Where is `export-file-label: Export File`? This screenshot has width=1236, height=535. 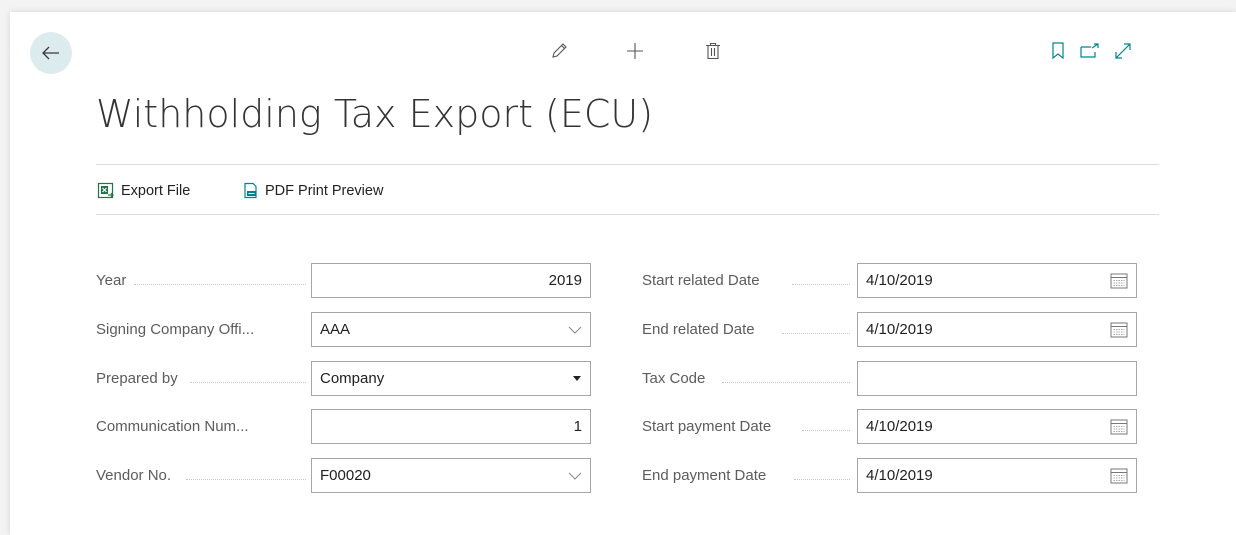 export-file-label: Export File is located at coordinates (156, 191).